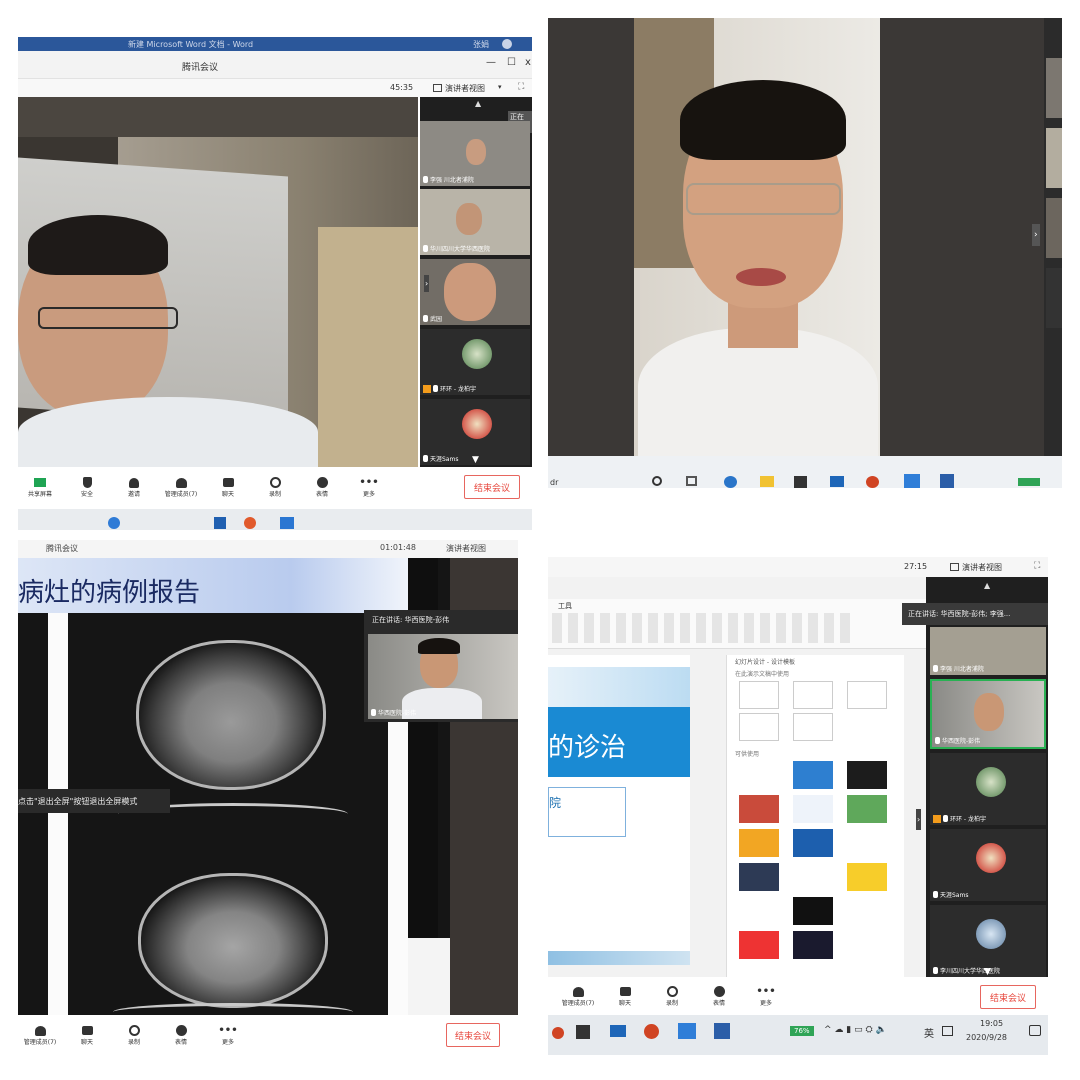 The image size is (1080, 1080). Describe the element at coordinates (134, 487) in the screenshot. I see `invite-button: 邀请` at that location.